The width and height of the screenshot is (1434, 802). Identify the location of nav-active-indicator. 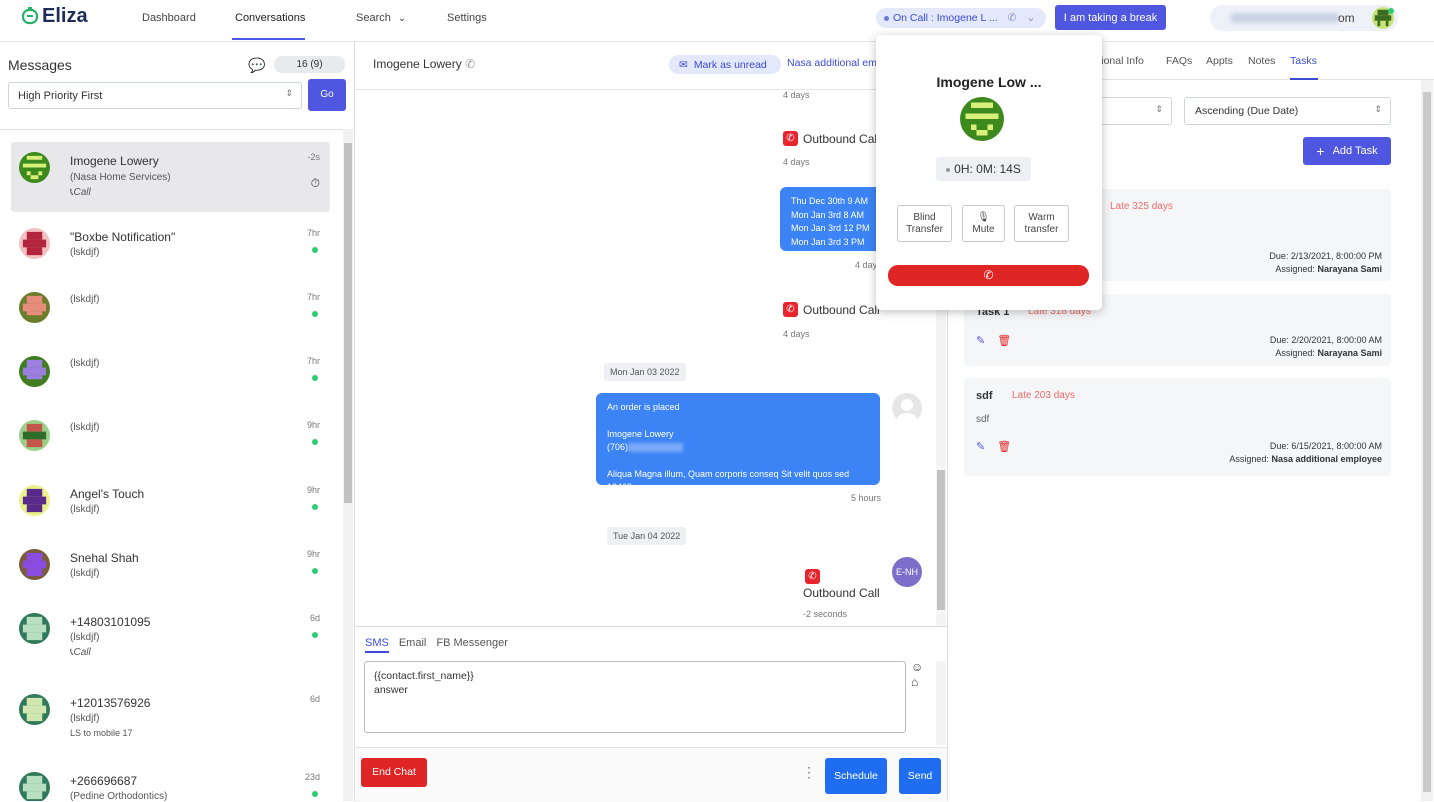
(268, 39).